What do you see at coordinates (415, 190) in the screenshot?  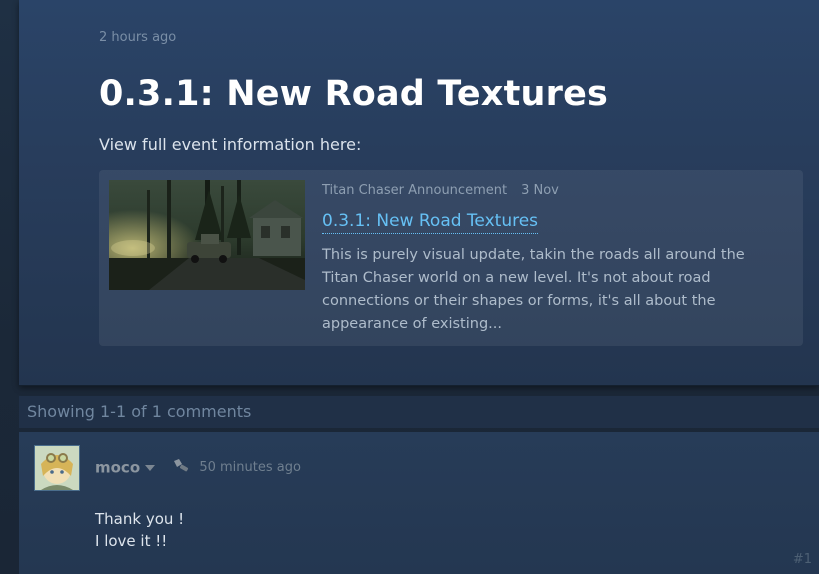 I see `event-source: Titan Chaser Announcement` at bounding box center [415, 190].